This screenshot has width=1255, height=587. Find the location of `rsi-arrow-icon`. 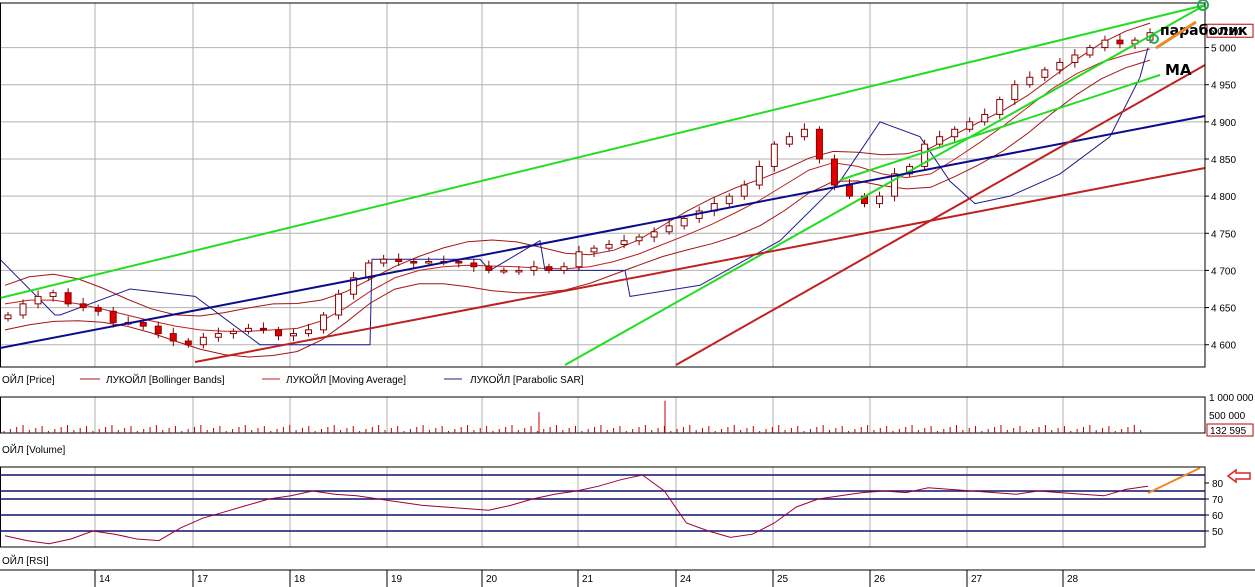

rsi-arrow-icon is located at coordinates (1238, 476).